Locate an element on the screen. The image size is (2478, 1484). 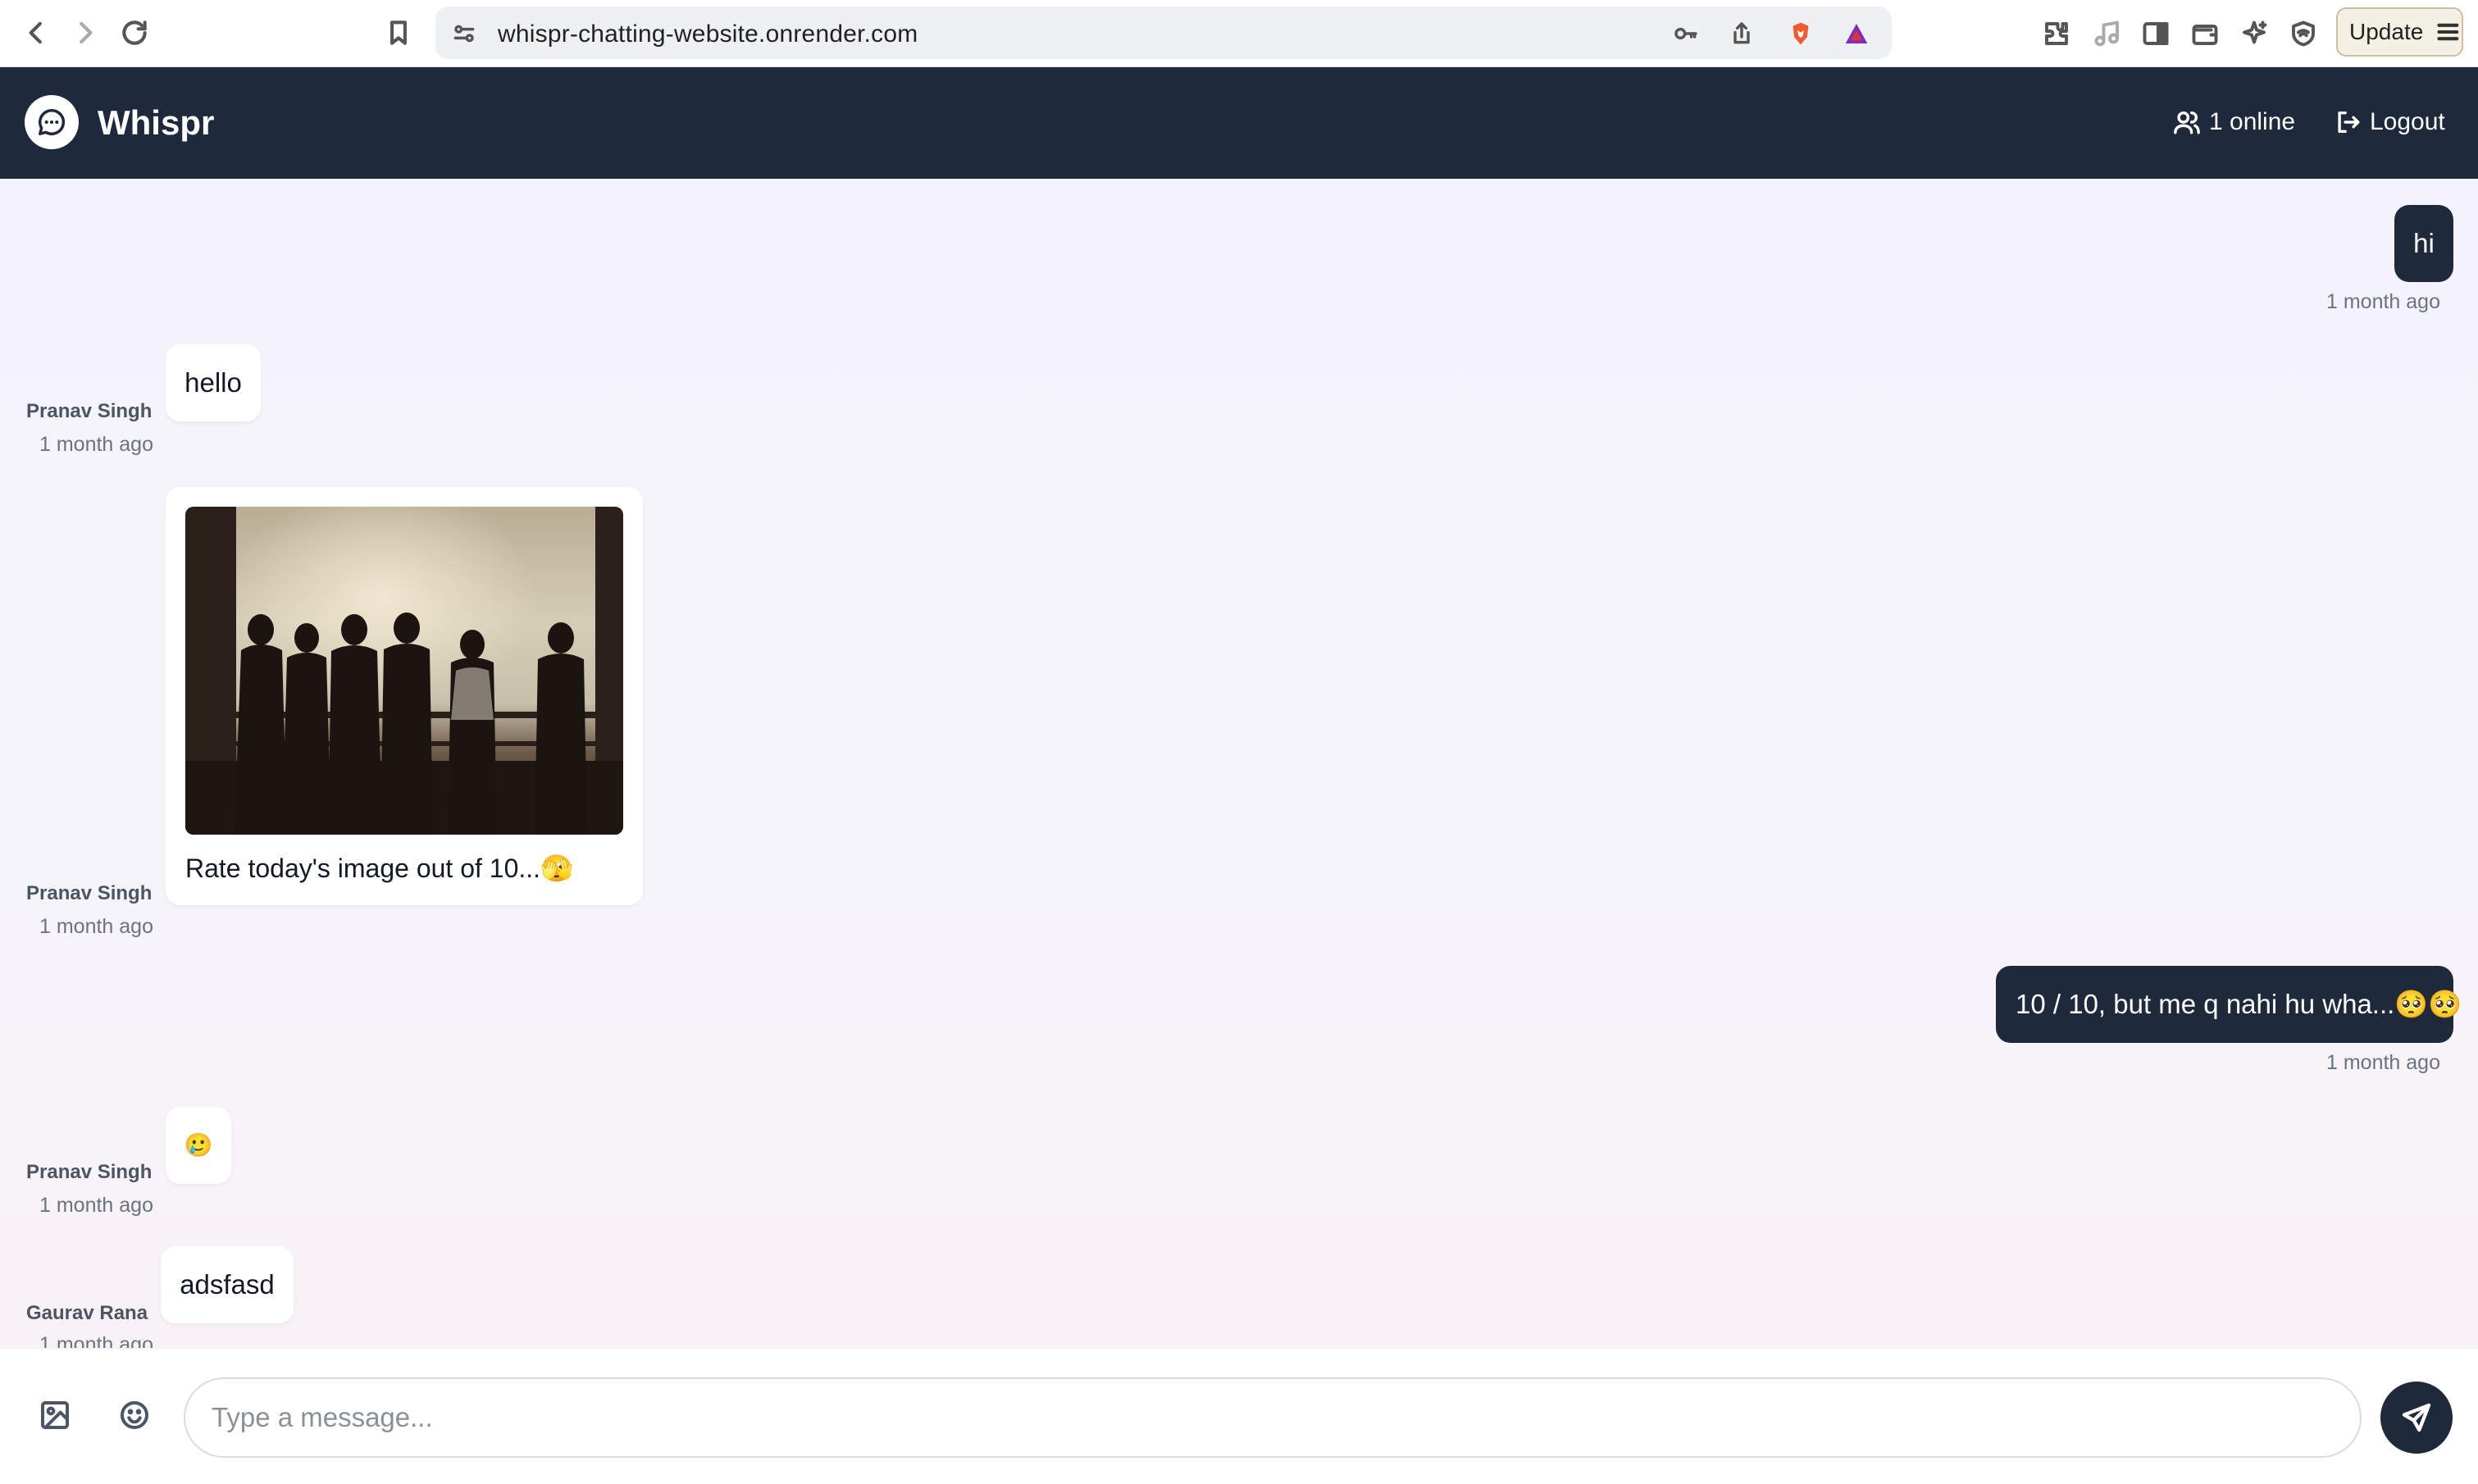
image-caption: Rate today's image out of 10...🫣 is located at coordinates (379, 868).